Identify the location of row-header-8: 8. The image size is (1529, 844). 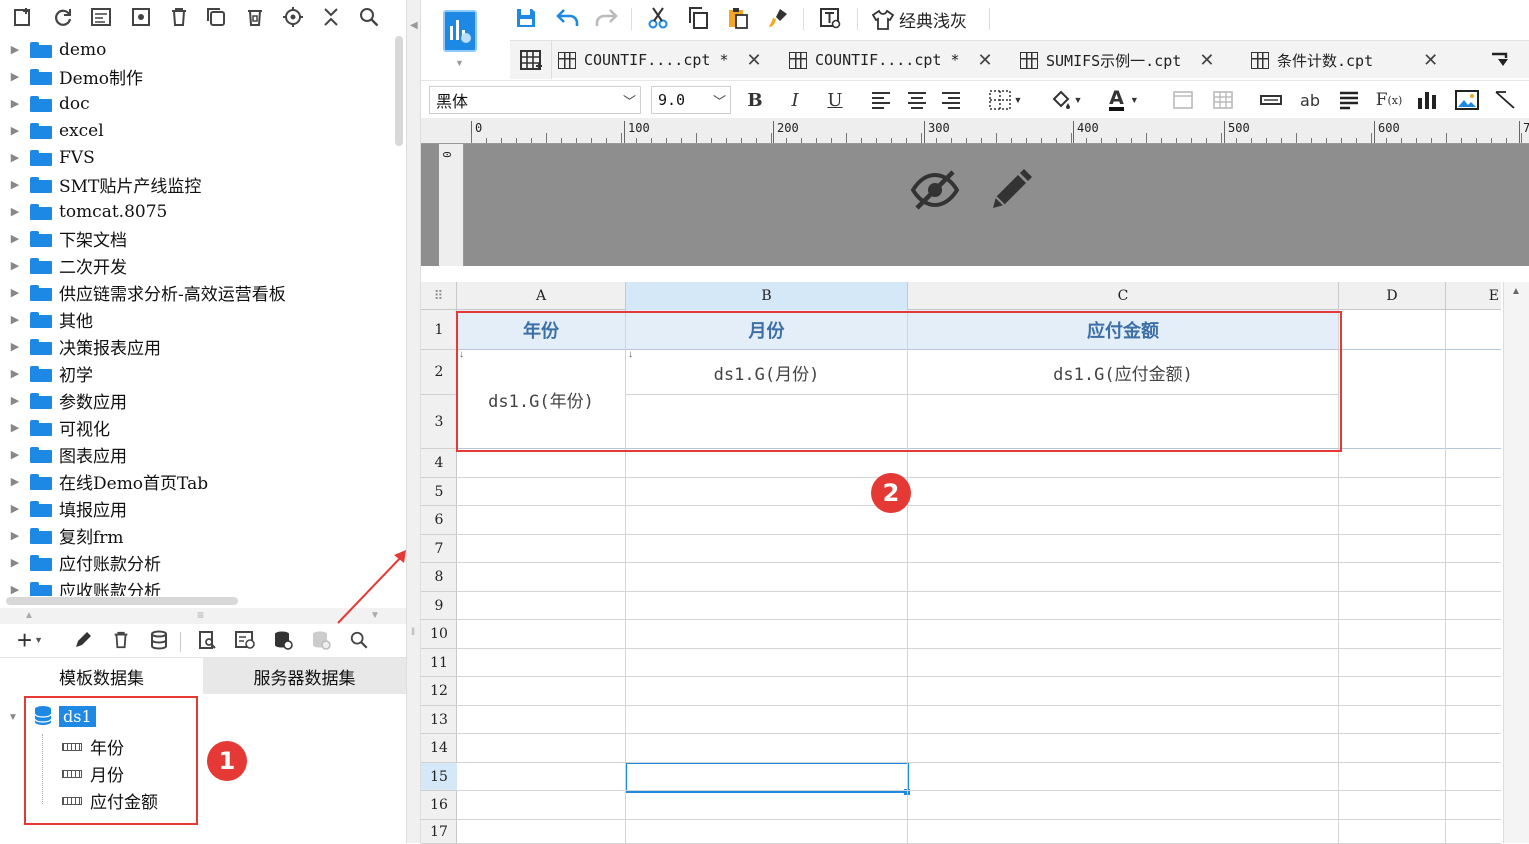
(439, 577).